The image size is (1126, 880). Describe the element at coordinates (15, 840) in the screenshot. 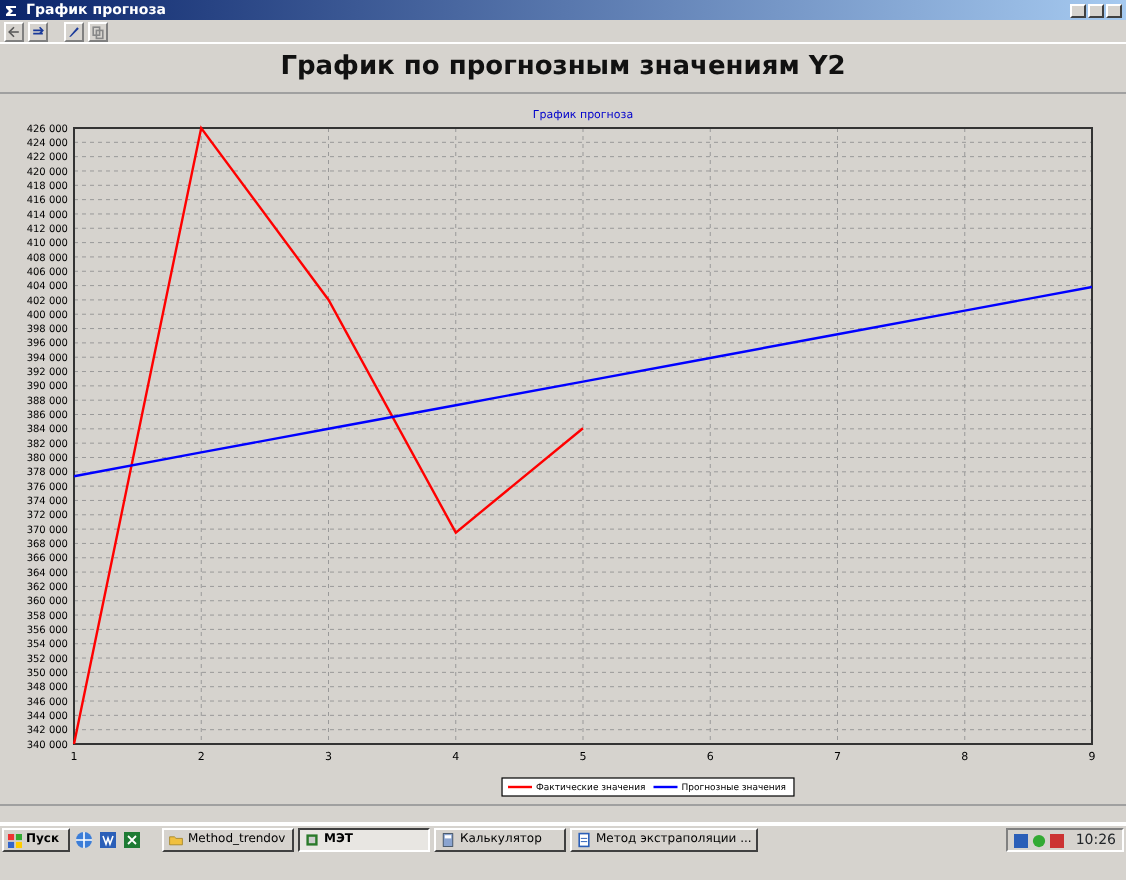

I see `windows-logo` at that location.